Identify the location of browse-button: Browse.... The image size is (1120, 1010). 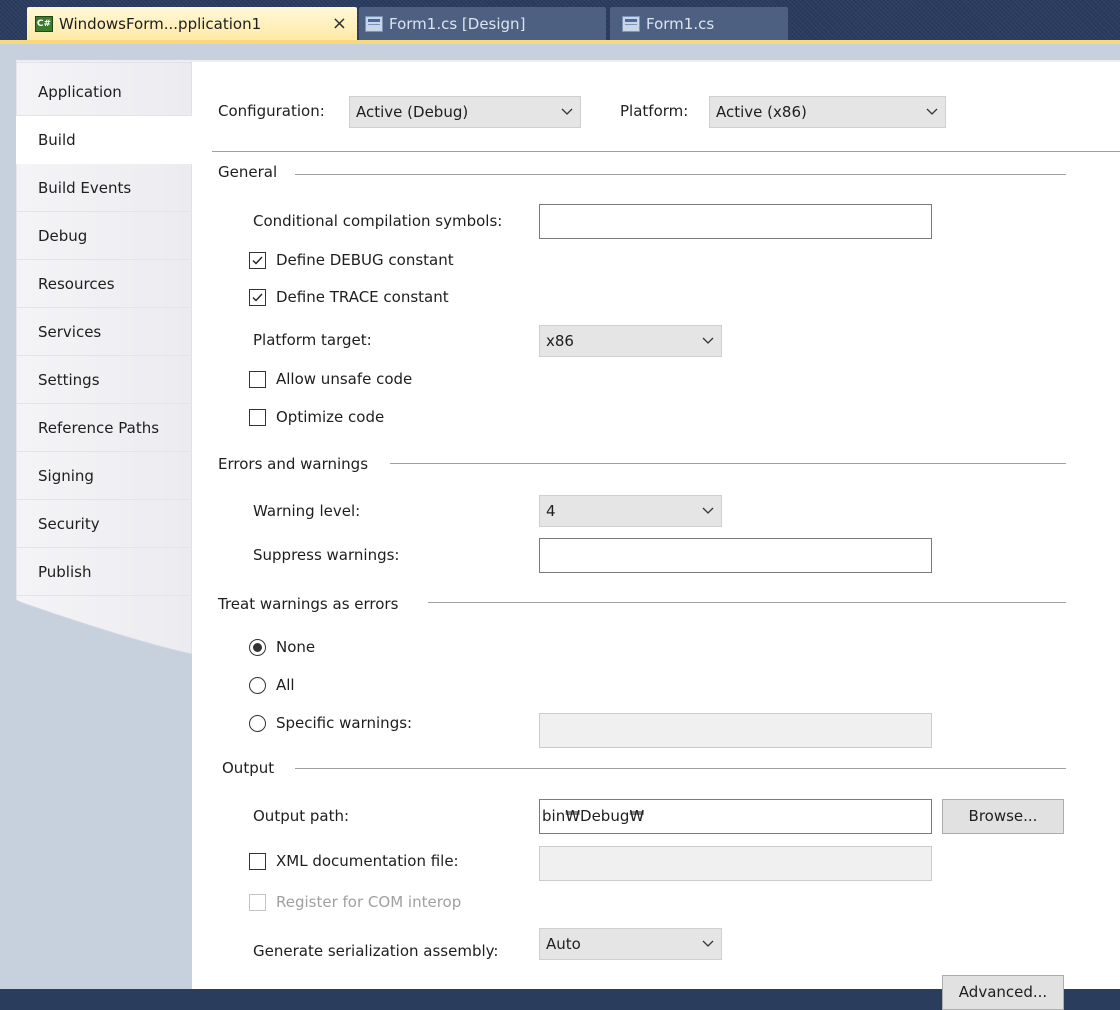
(1003, 816).